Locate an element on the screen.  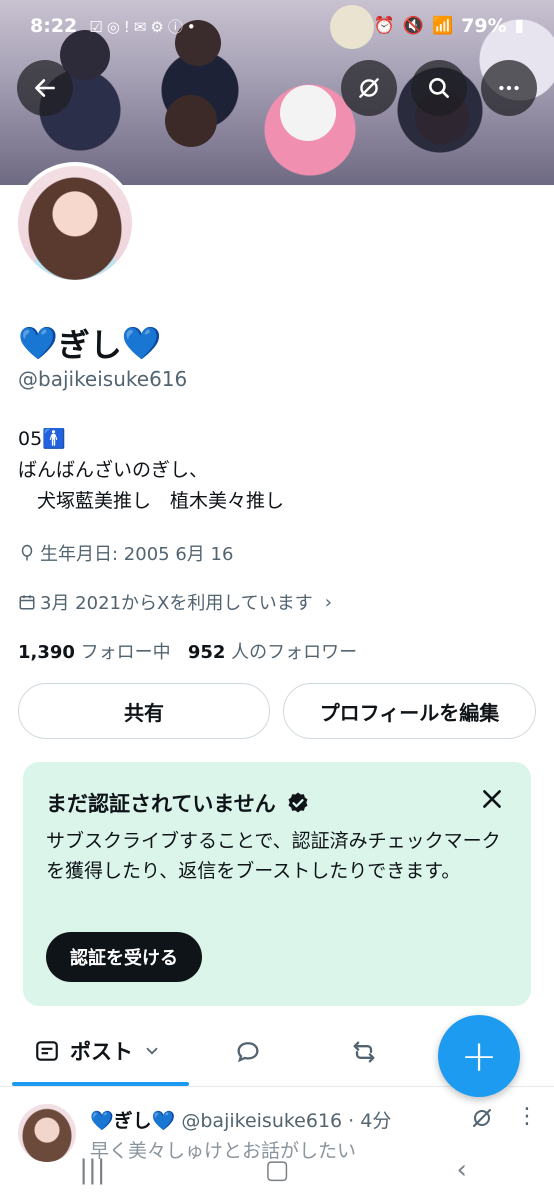
share-button: 共有 is located at coordinates (144, 711).